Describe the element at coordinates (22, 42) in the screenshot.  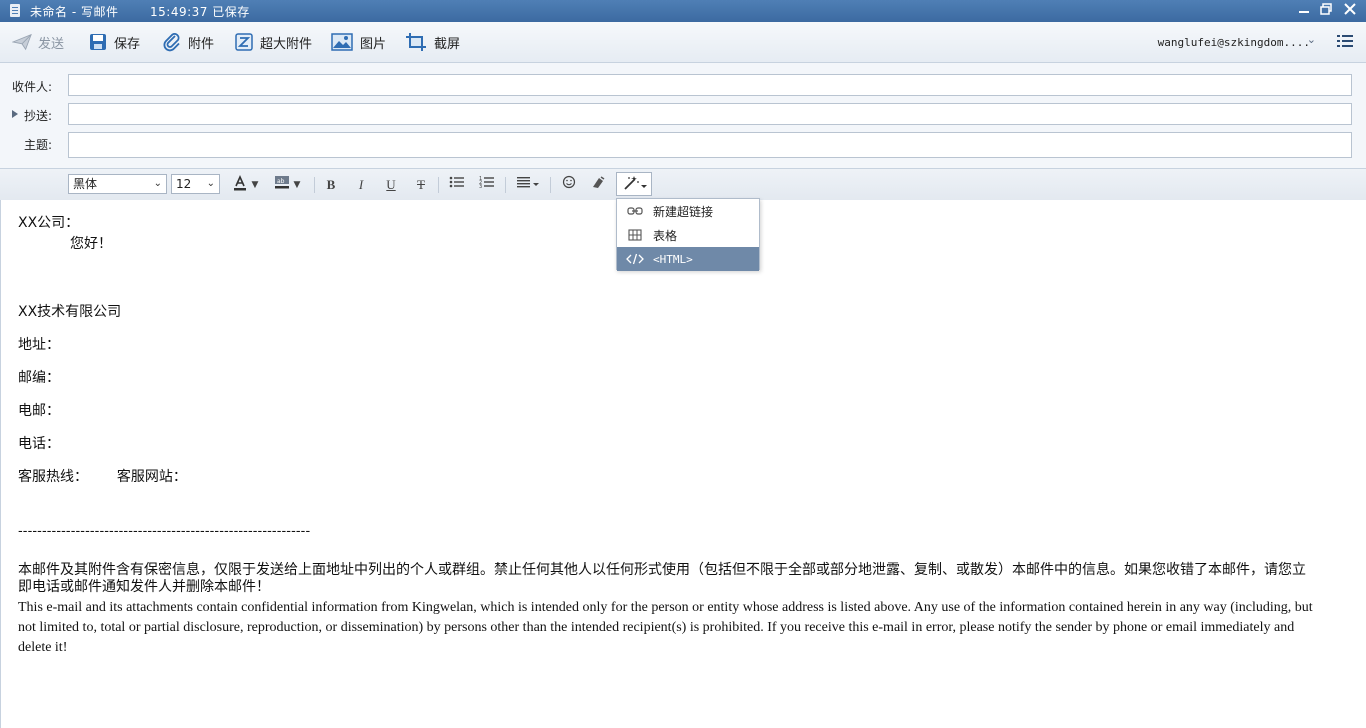
I see `send-icon` at that location.